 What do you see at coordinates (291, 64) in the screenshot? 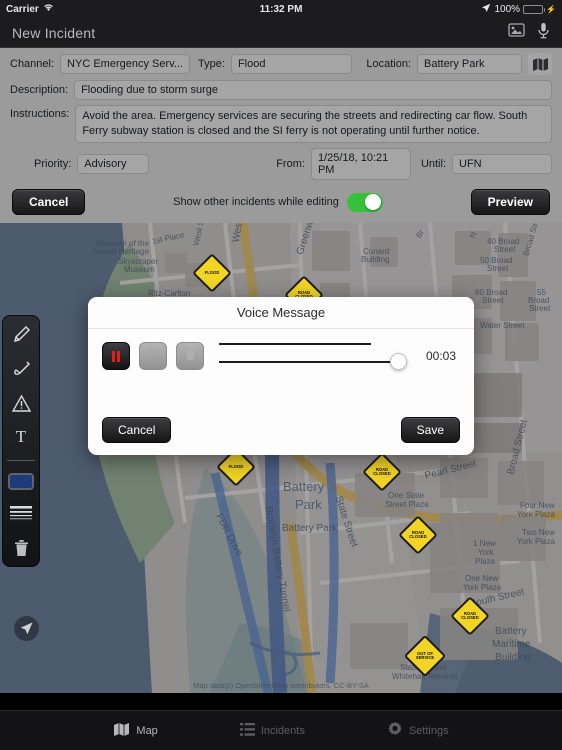
I see `type-field: Flood` at bounding box center [291, 64].